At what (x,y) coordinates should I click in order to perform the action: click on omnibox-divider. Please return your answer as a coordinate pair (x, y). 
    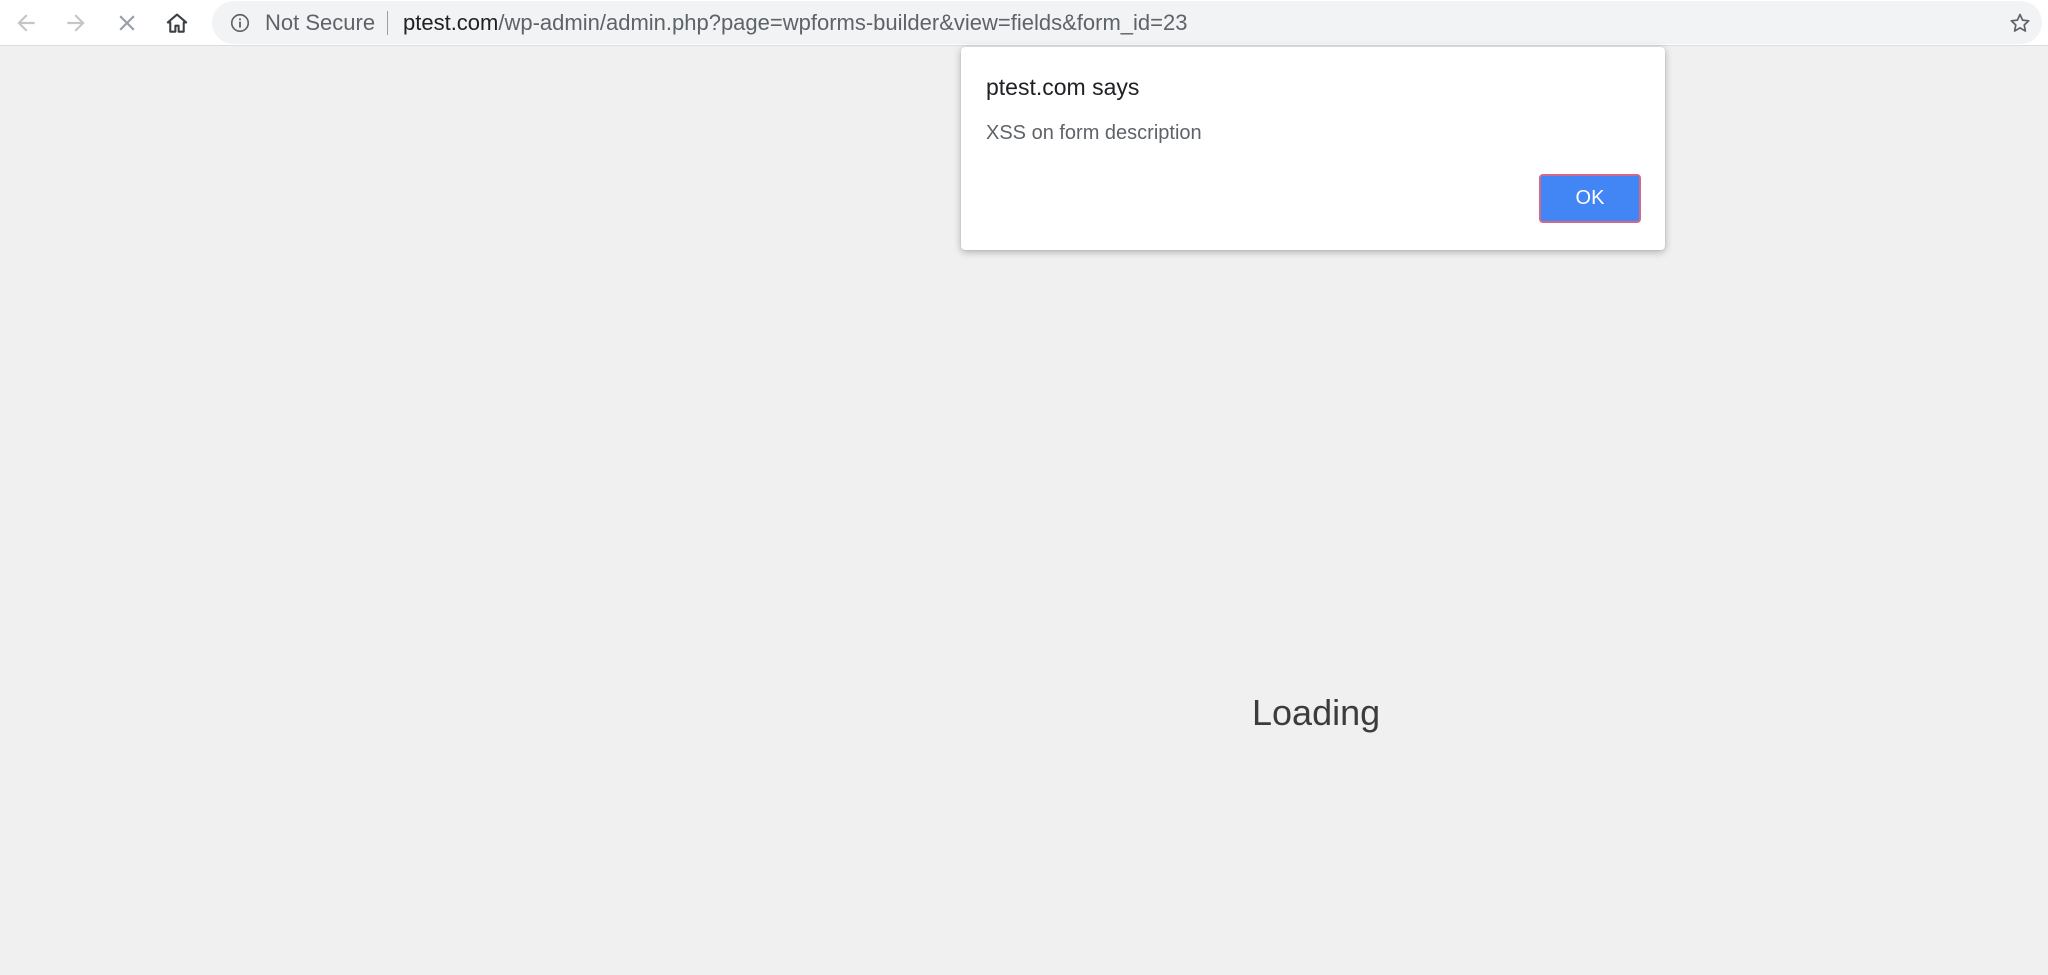
    Looking at the image, I should click on (387, 23).